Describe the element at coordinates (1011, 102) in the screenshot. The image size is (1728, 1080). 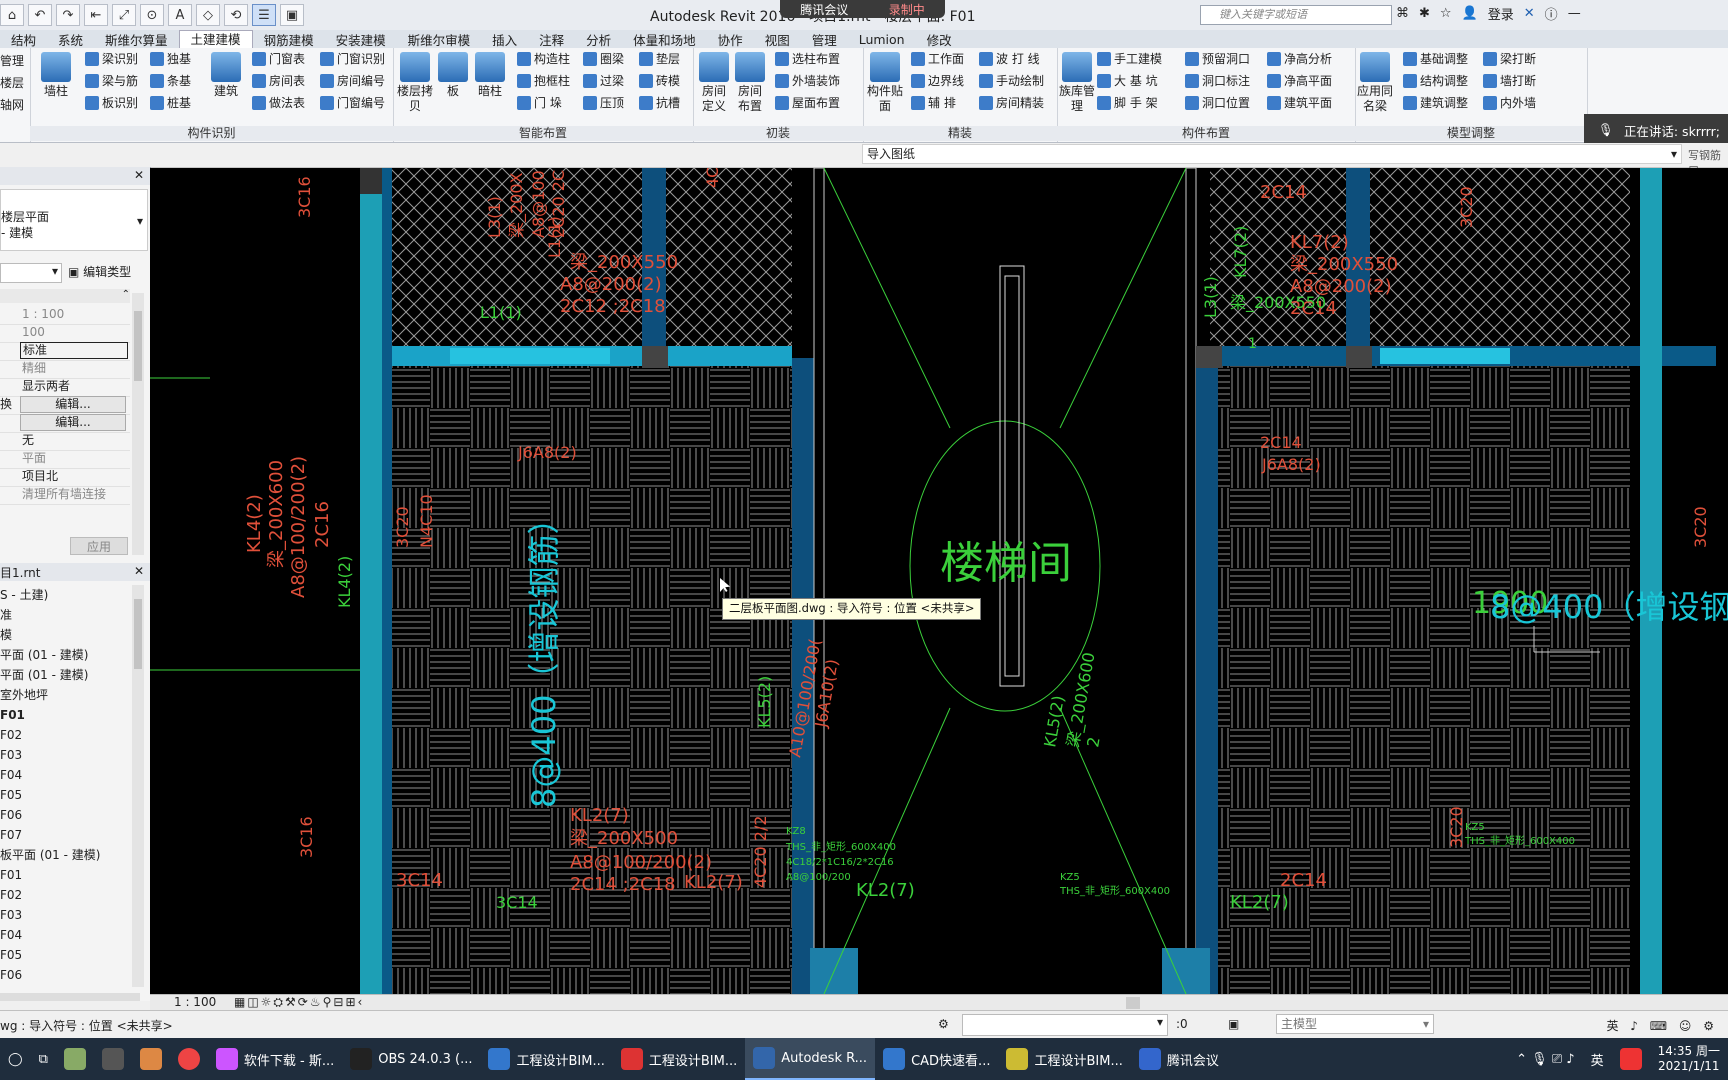
I see `room-fine-finish-btn: 房间精装` at that location.